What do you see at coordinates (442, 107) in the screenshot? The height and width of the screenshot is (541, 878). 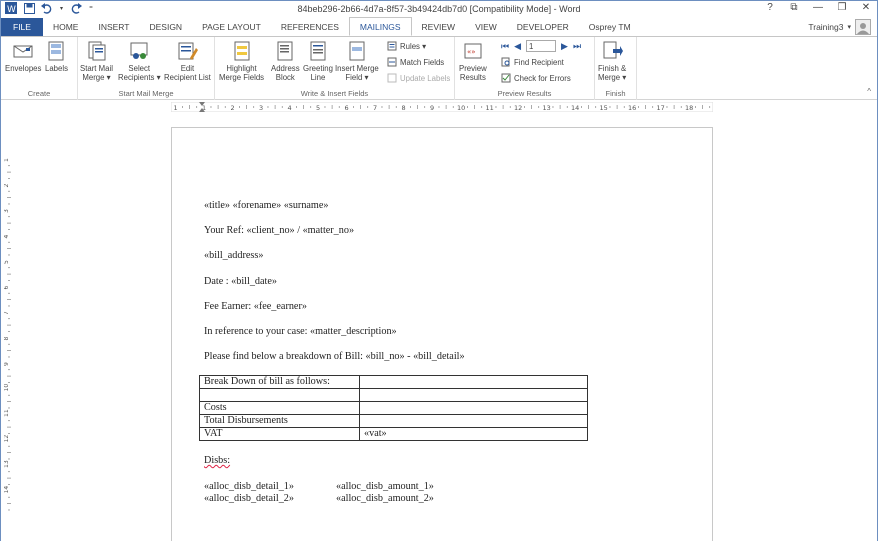 I see `horizontal-ruler: 112345678910111213141516171819` at bounding box center [442, 107].